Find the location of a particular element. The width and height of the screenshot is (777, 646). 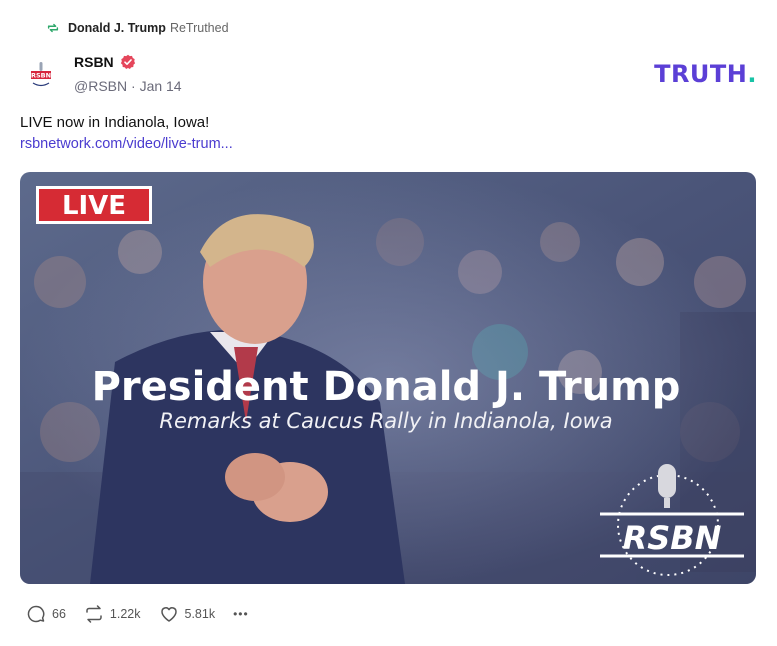

post-text: LIVE now in Indianola, Iowa! is located at coordinates (115, 122).